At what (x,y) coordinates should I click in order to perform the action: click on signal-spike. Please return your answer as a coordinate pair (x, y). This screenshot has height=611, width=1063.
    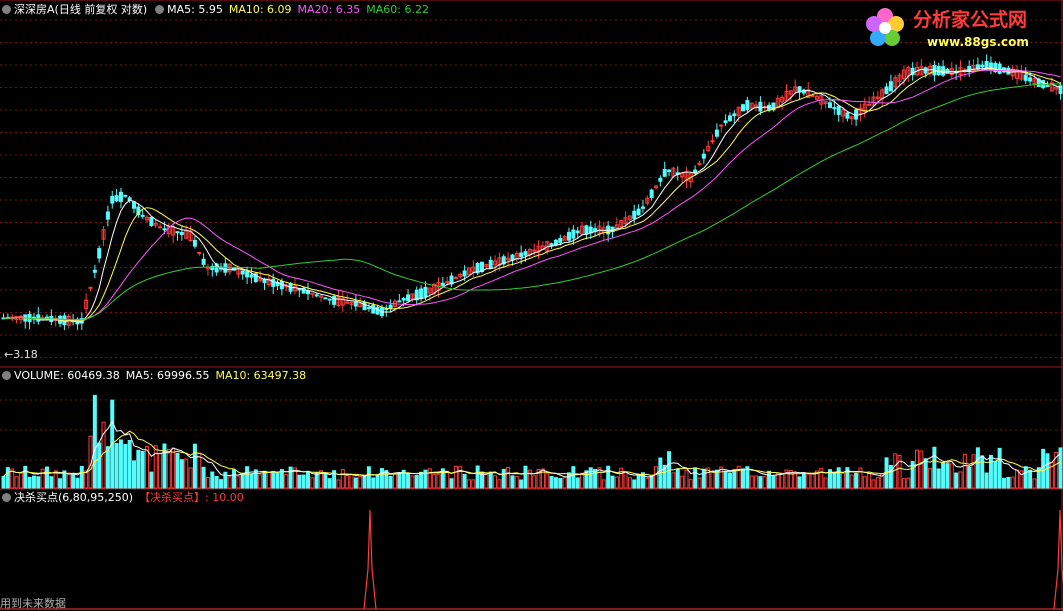
    Looking at the image, I should click on (370, 559).